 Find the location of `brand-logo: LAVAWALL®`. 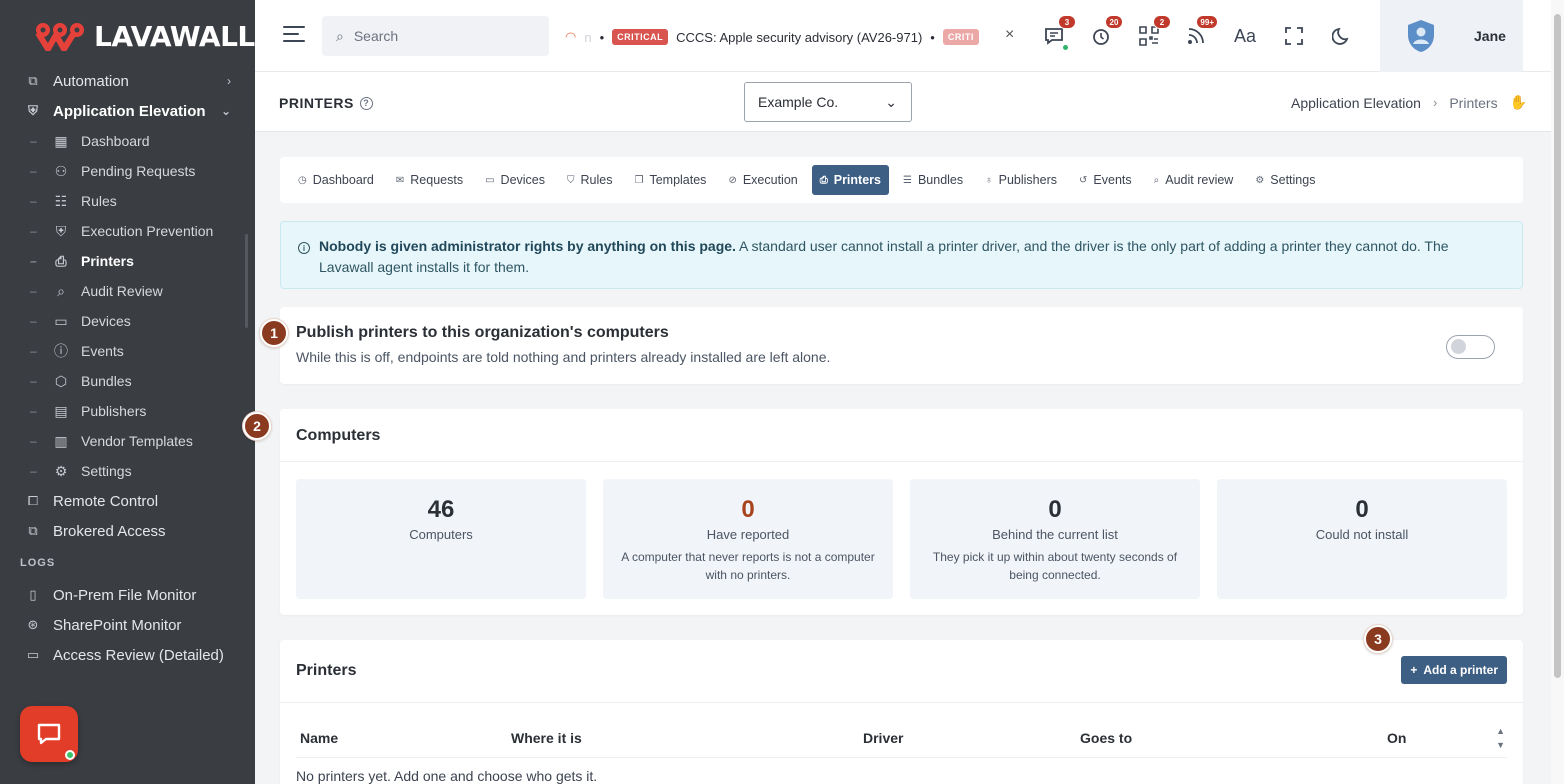

brand-logo: LAVAWALL® is located at coordinates (127, 36).